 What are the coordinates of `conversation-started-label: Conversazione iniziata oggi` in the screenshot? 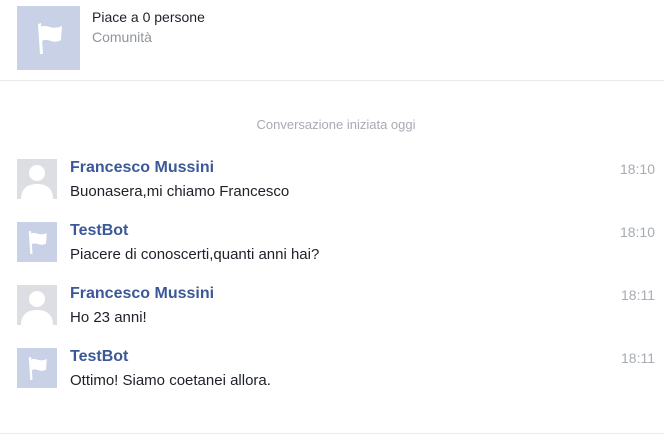 It's located at (336, 124).